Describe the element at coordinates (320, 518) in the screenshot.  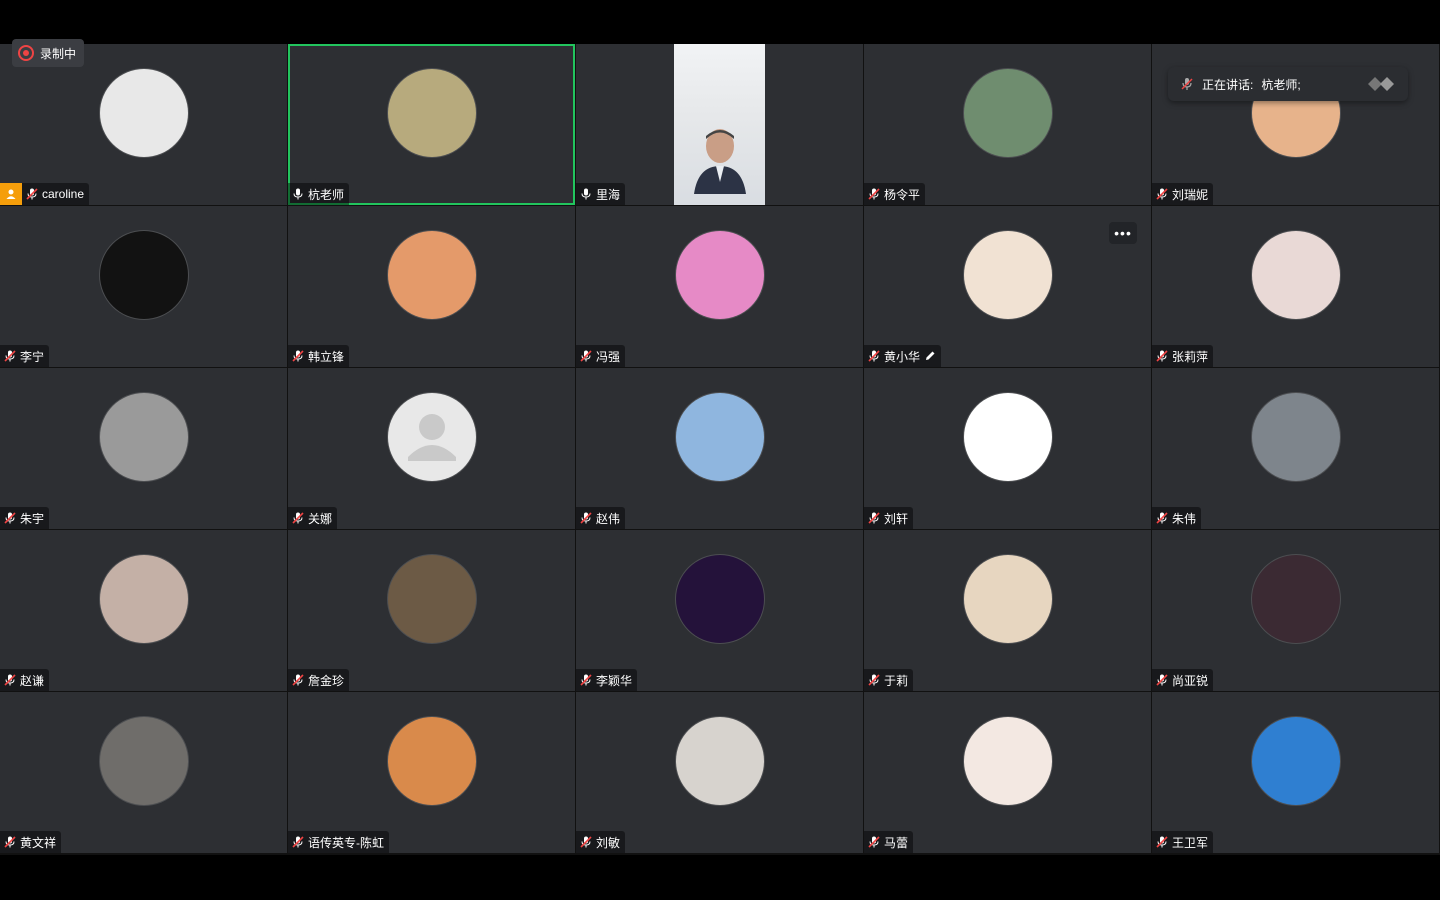
I see `participant-name: 关娜` at that location.